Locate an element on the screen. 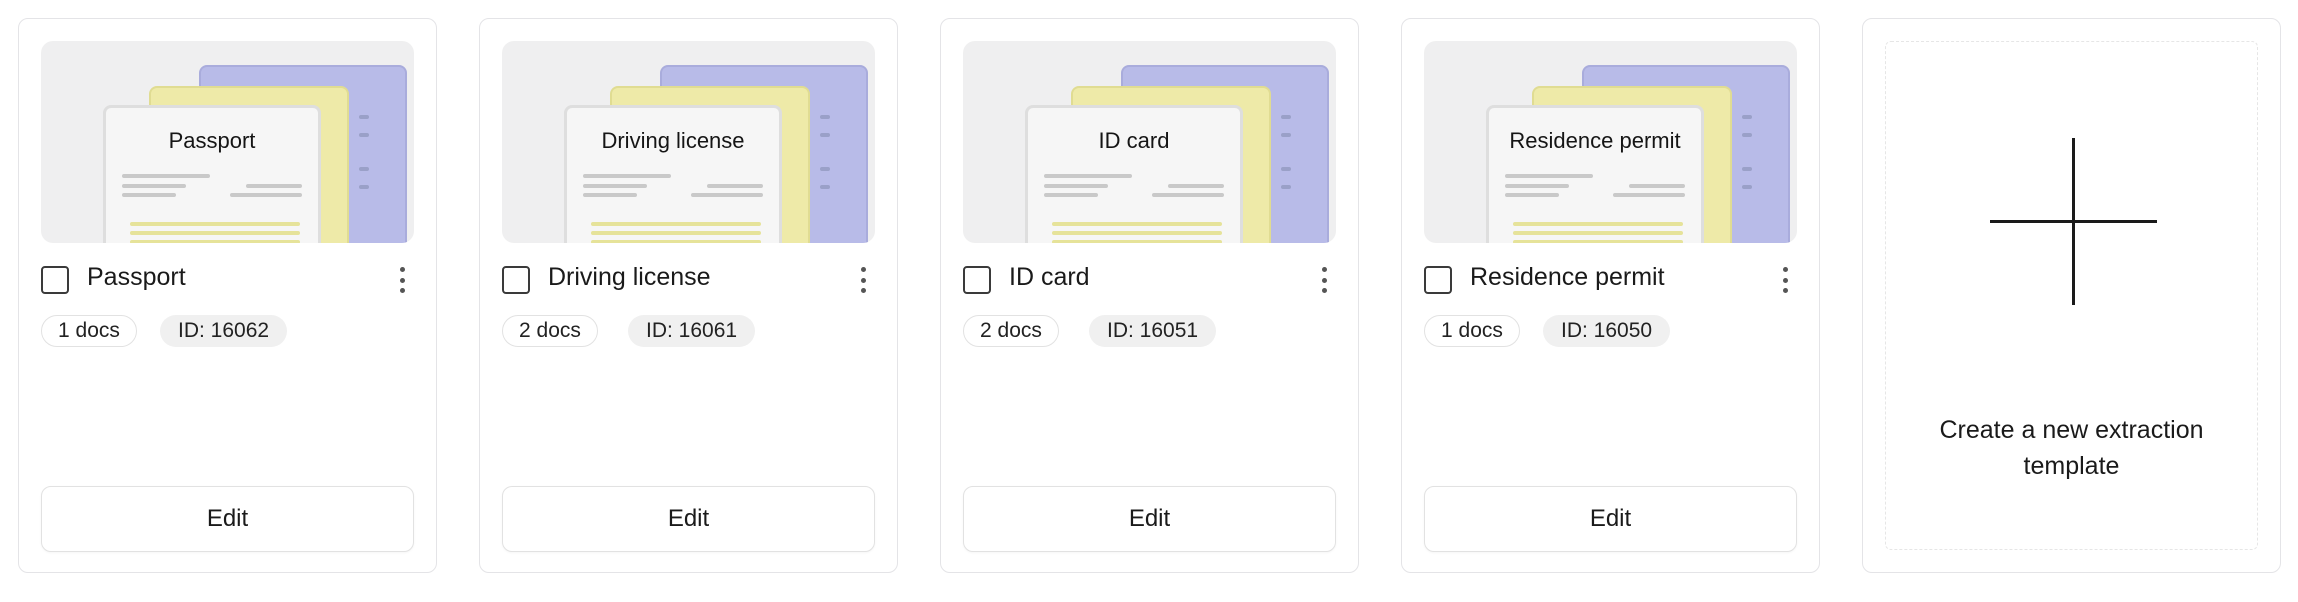 The width and height of the screenshot is (2298, 602). template-id-badge: ID: 16061 is located at coordinates (692, 331).